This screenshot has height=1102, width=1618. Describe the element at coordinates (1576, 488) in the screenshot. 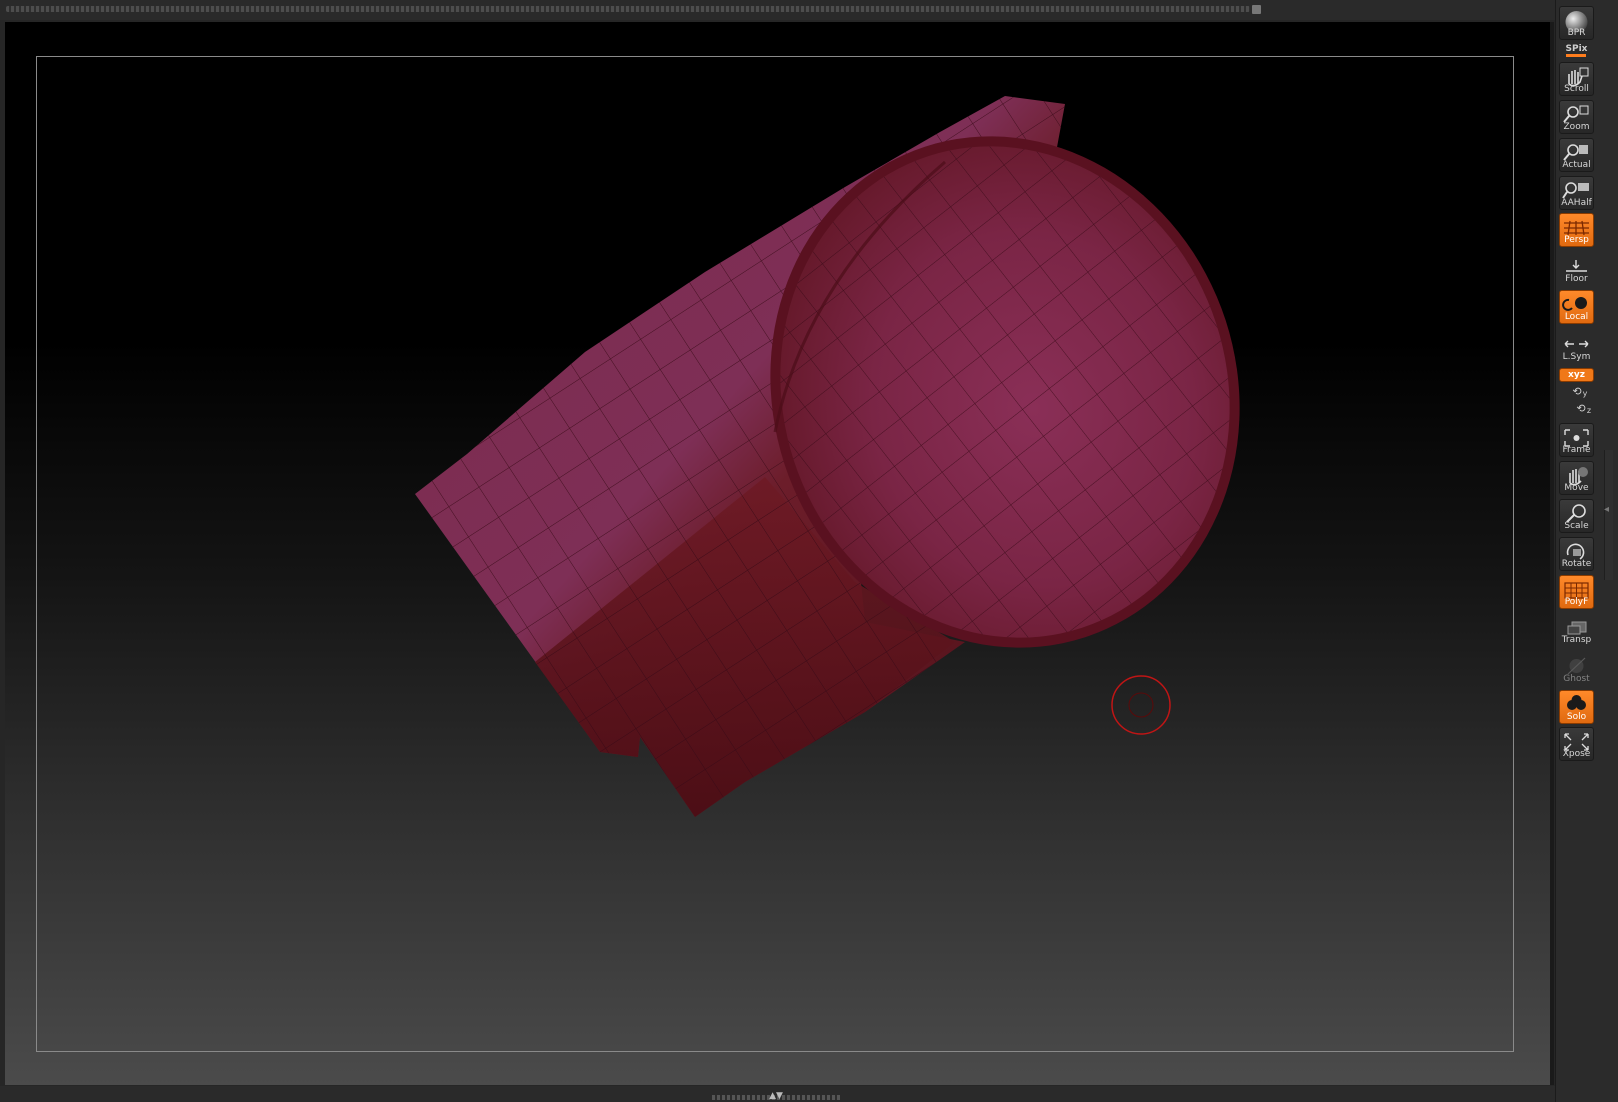

I see `move-label: Move` at that location.